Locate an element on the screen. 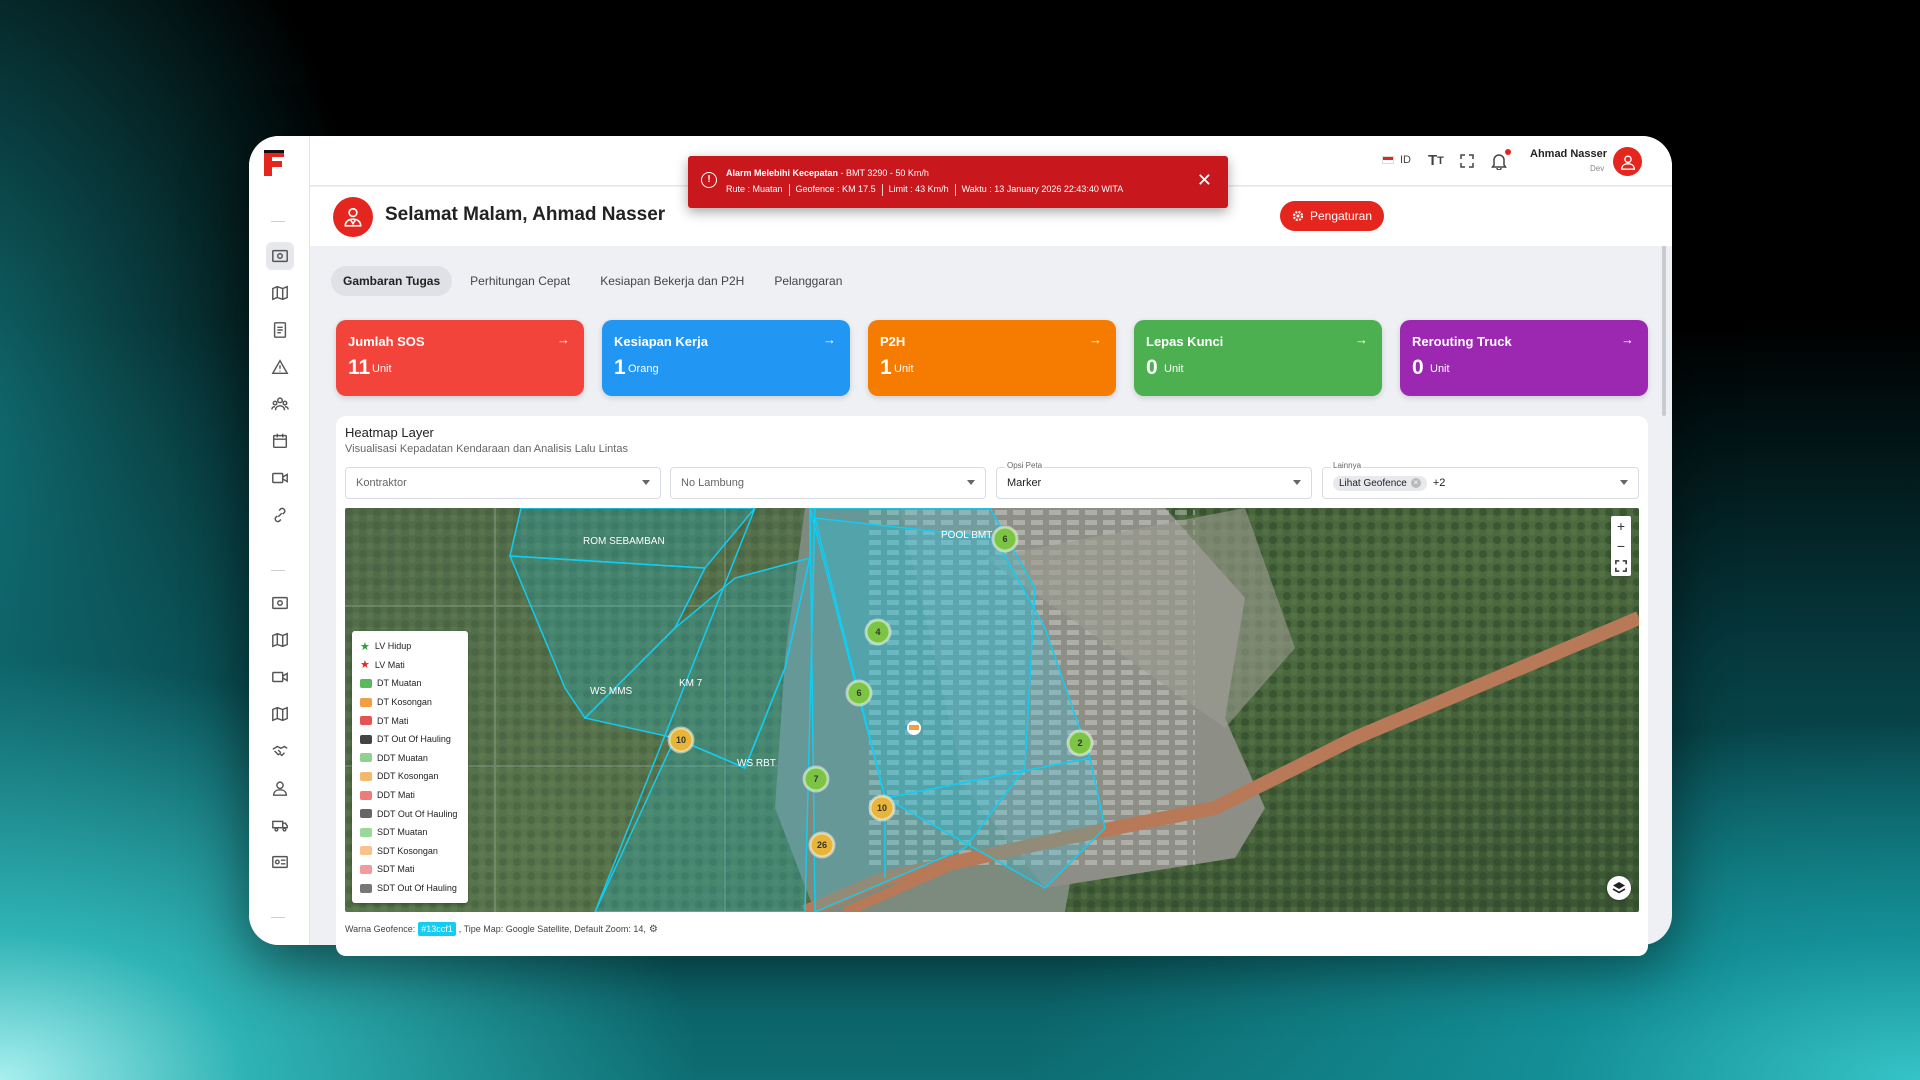 Image resolution: width=1920 pixels, height=1080 pixels. user-avatar is located at coordinates (1627, 161).